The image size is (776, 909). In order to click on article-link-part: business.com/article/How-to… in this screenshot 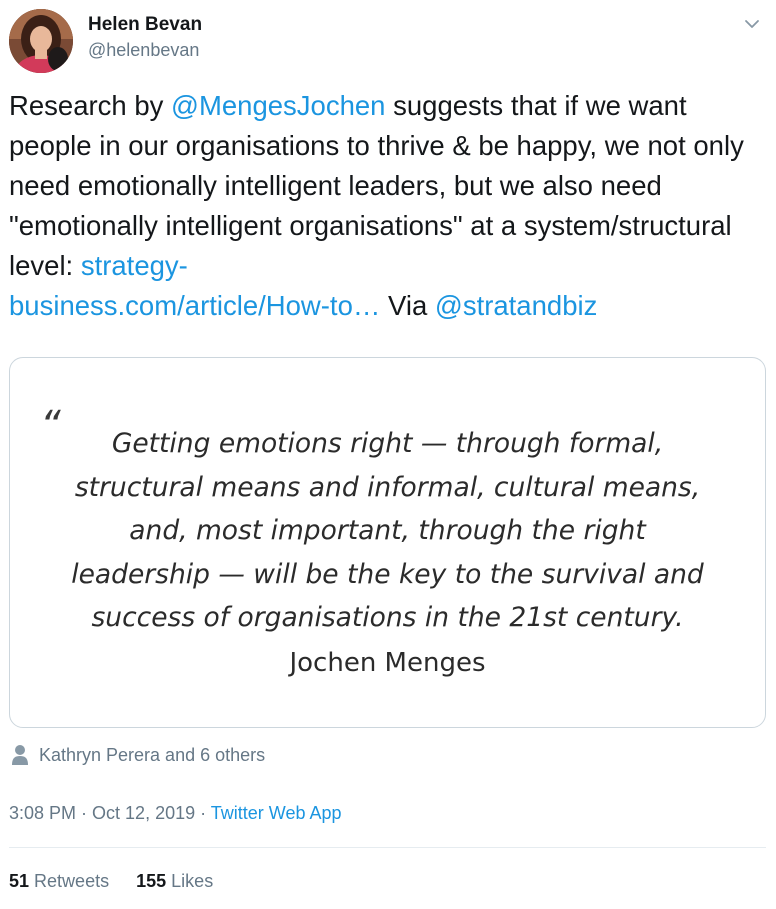, I will do `click(194, 305)`.